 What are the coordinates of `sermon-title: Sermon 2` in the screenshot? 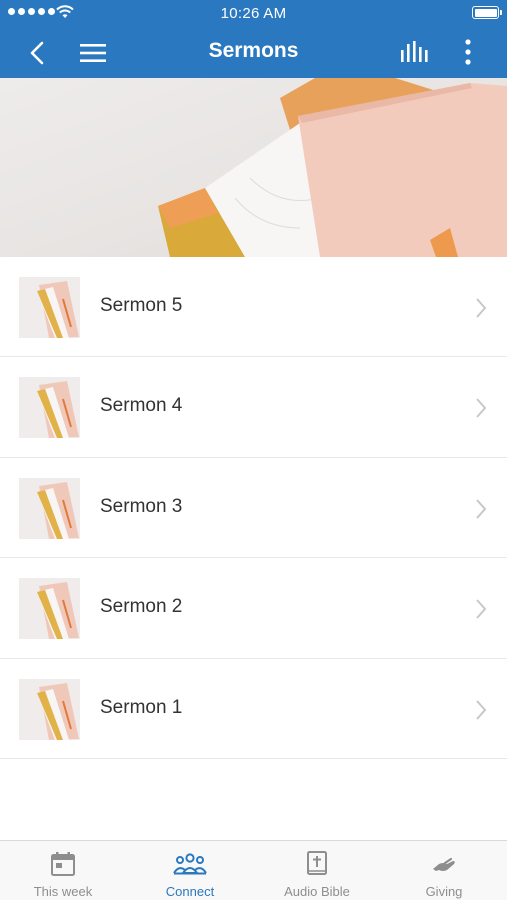 It's located at (141, 607).